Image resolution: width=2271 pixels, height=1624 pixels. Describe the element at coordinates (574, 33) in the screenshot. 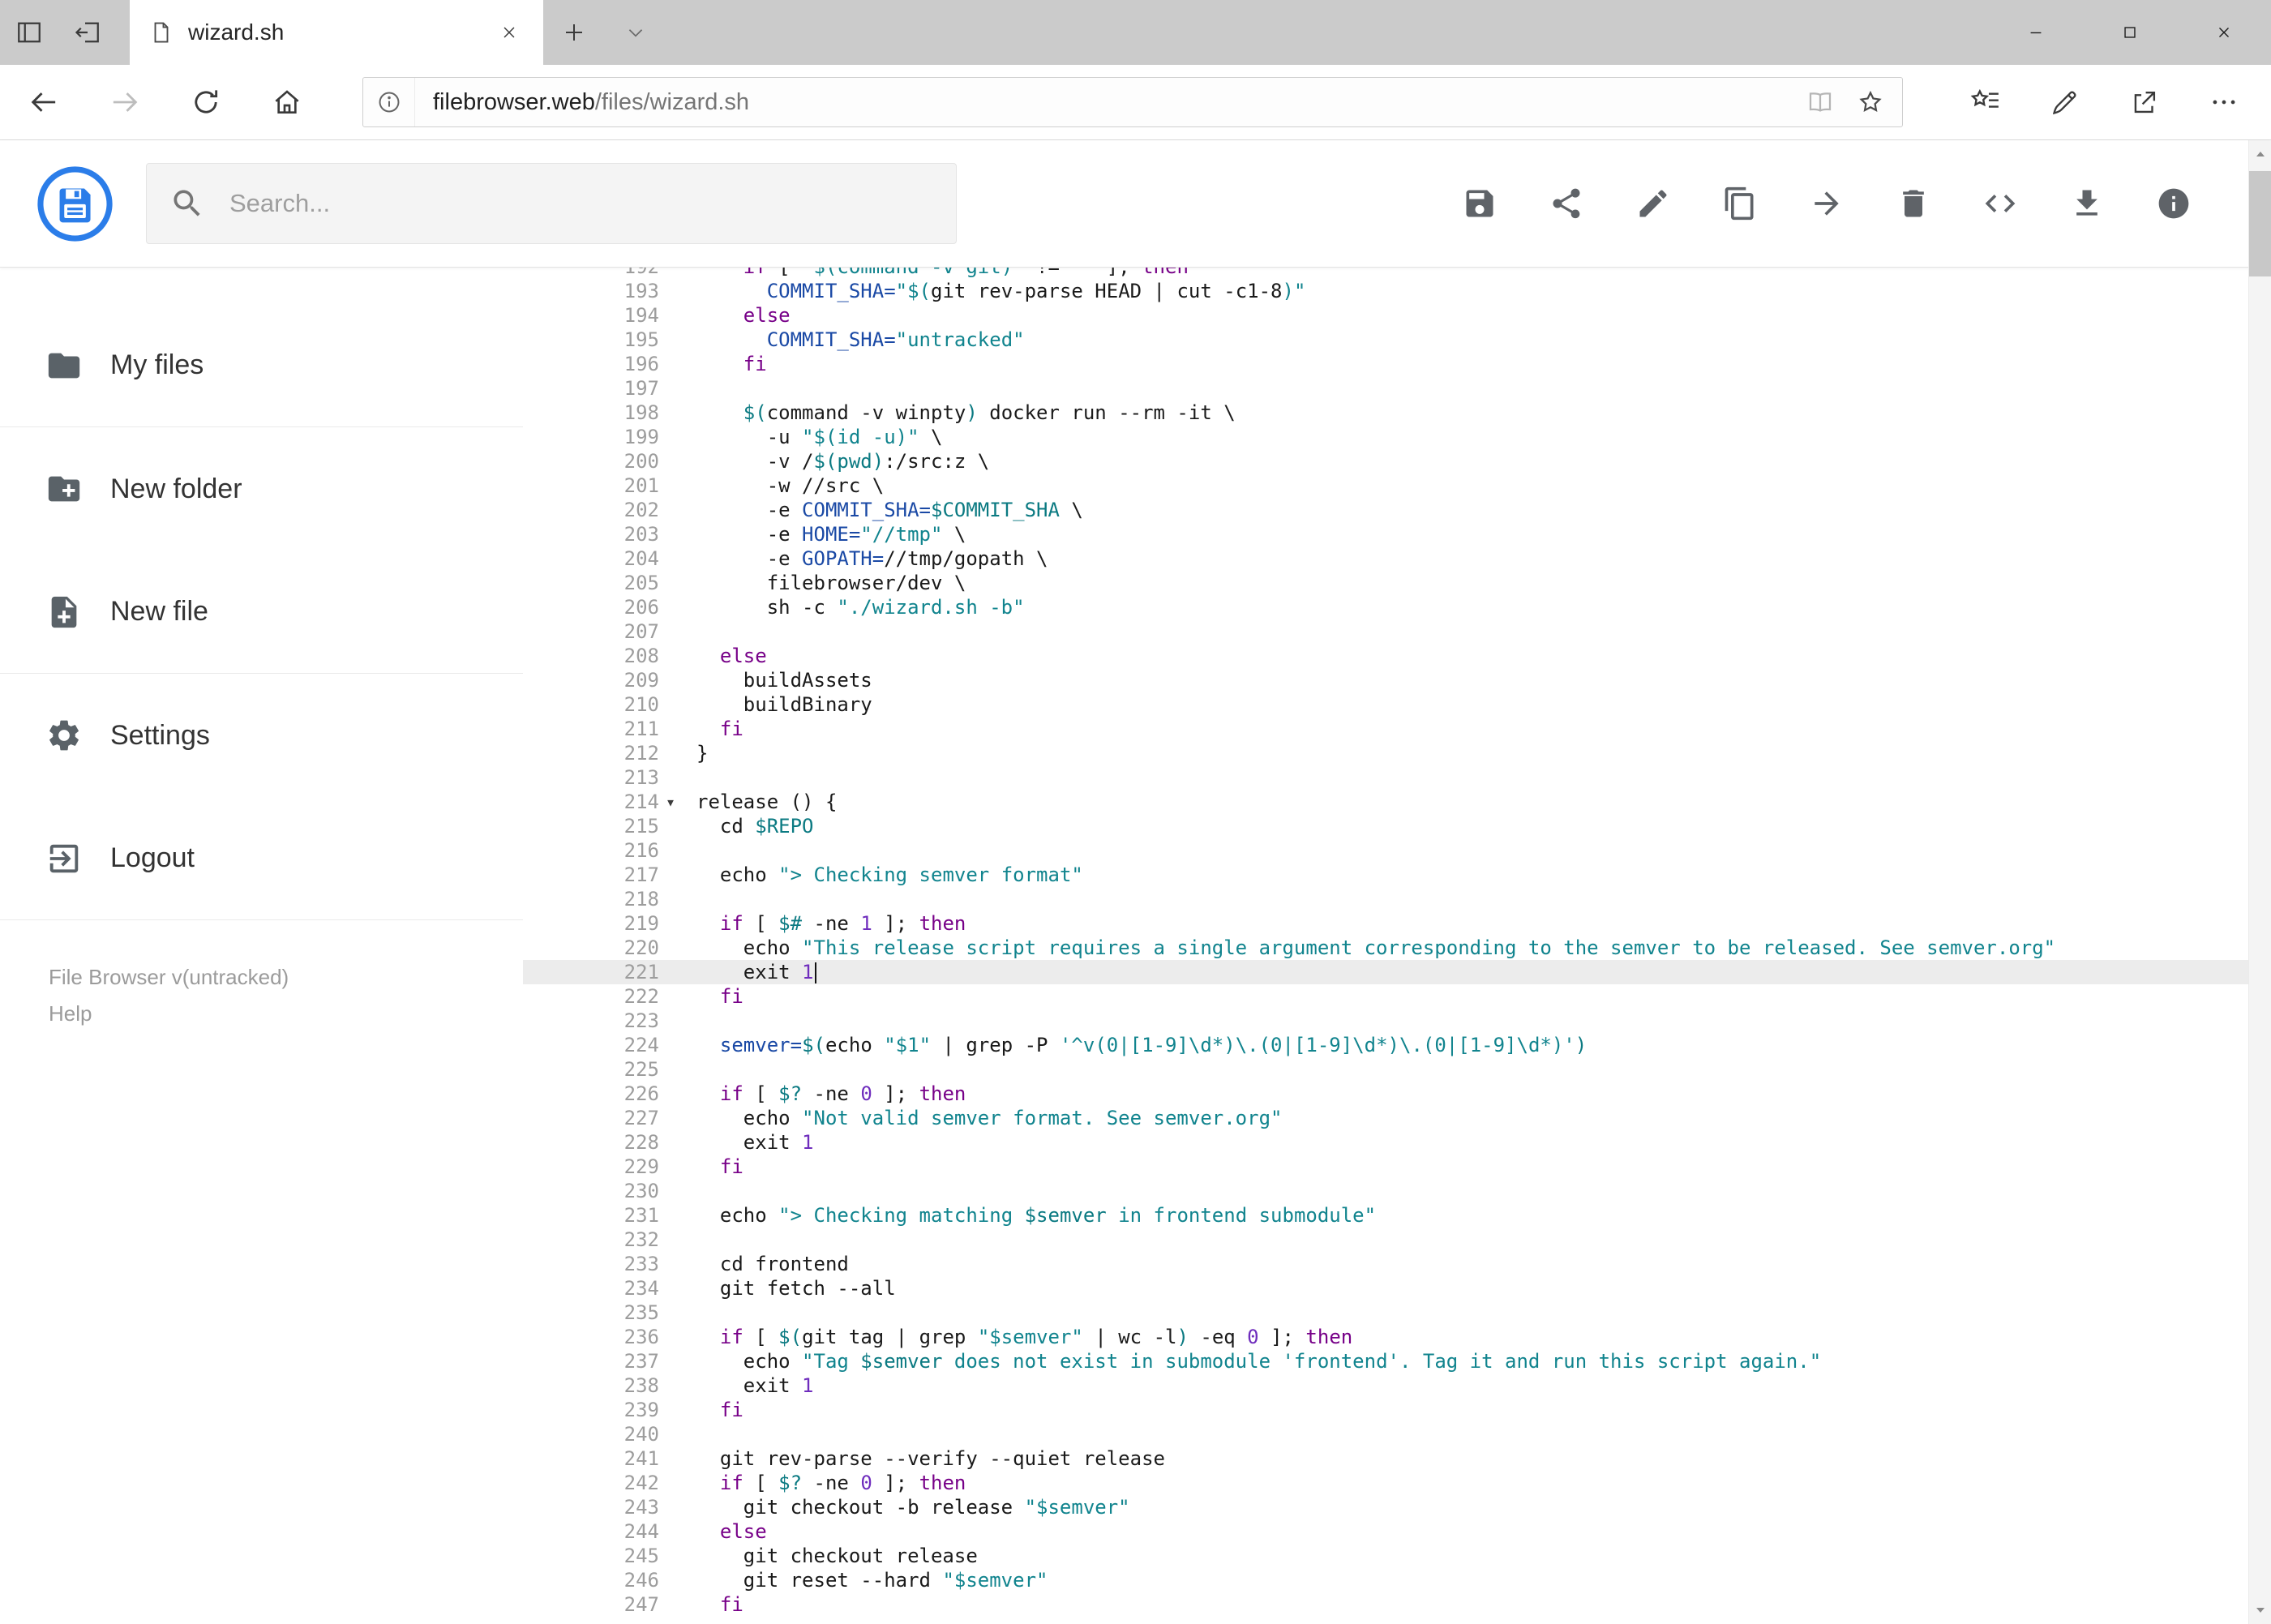

I see `new-tab-button` at that location.